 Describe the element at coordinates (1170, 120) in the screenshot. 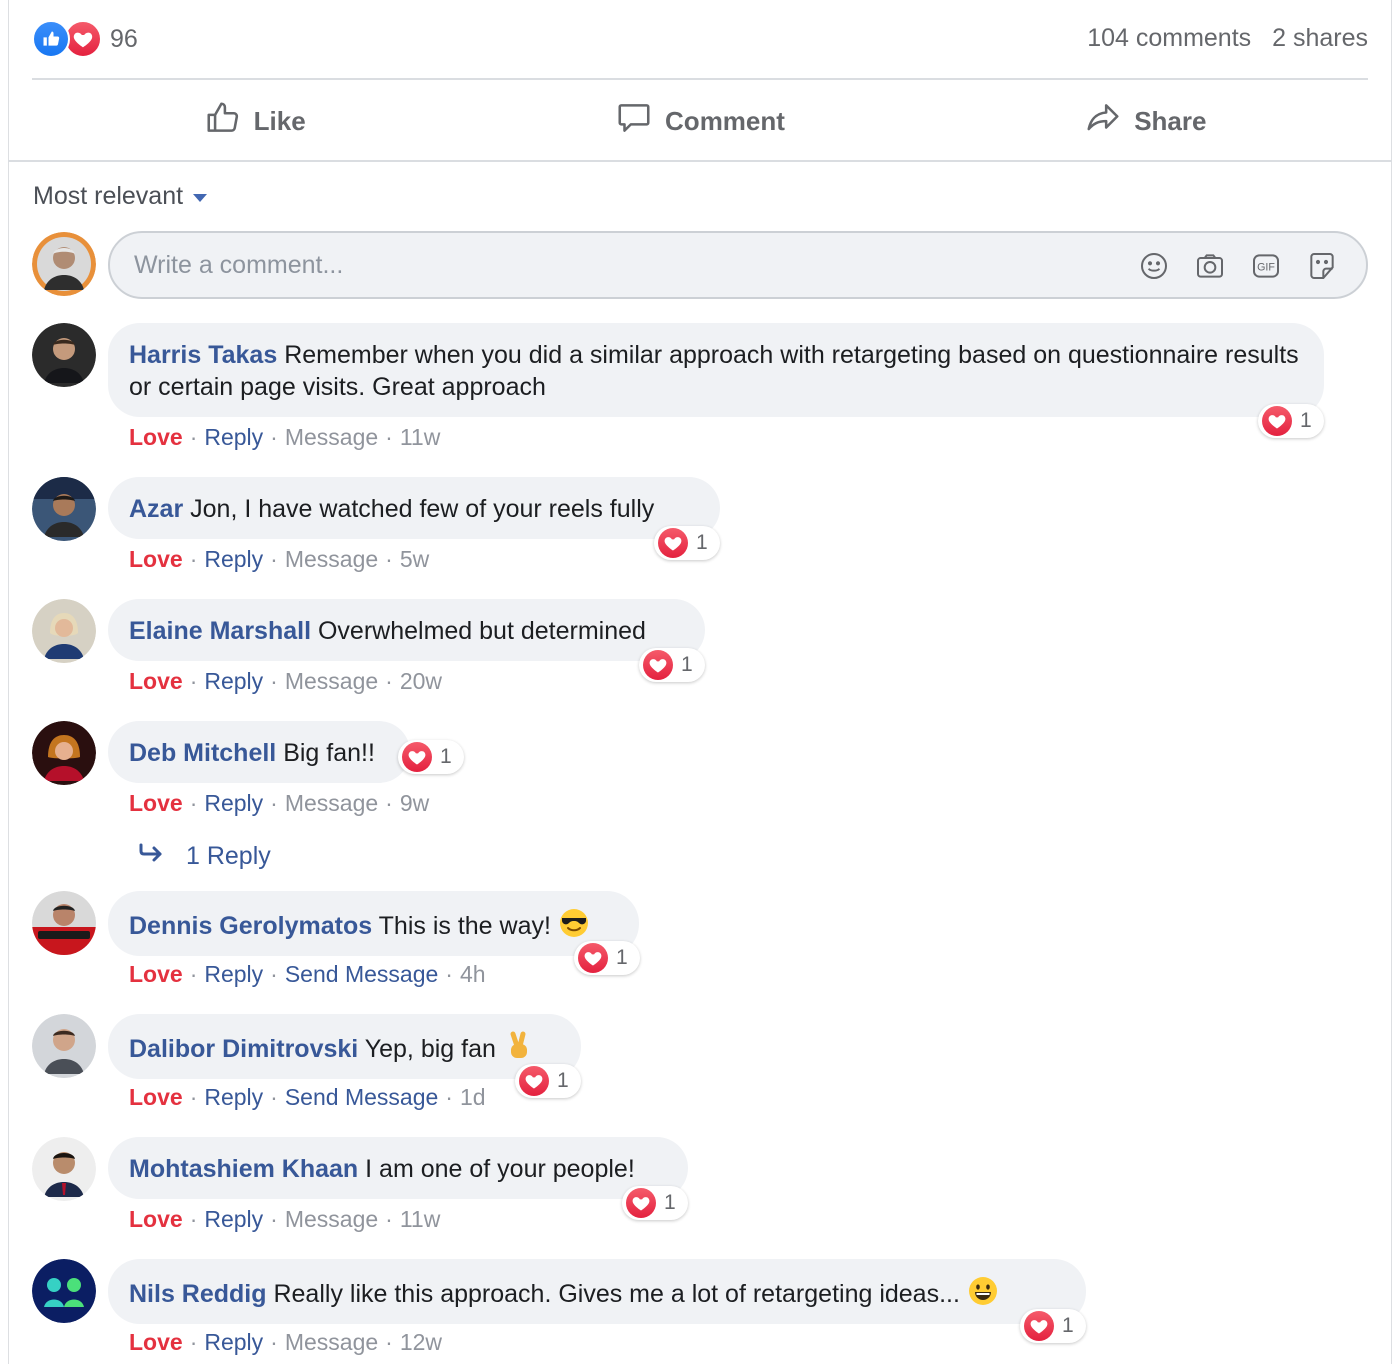

I see `share-label: Share` at that location.